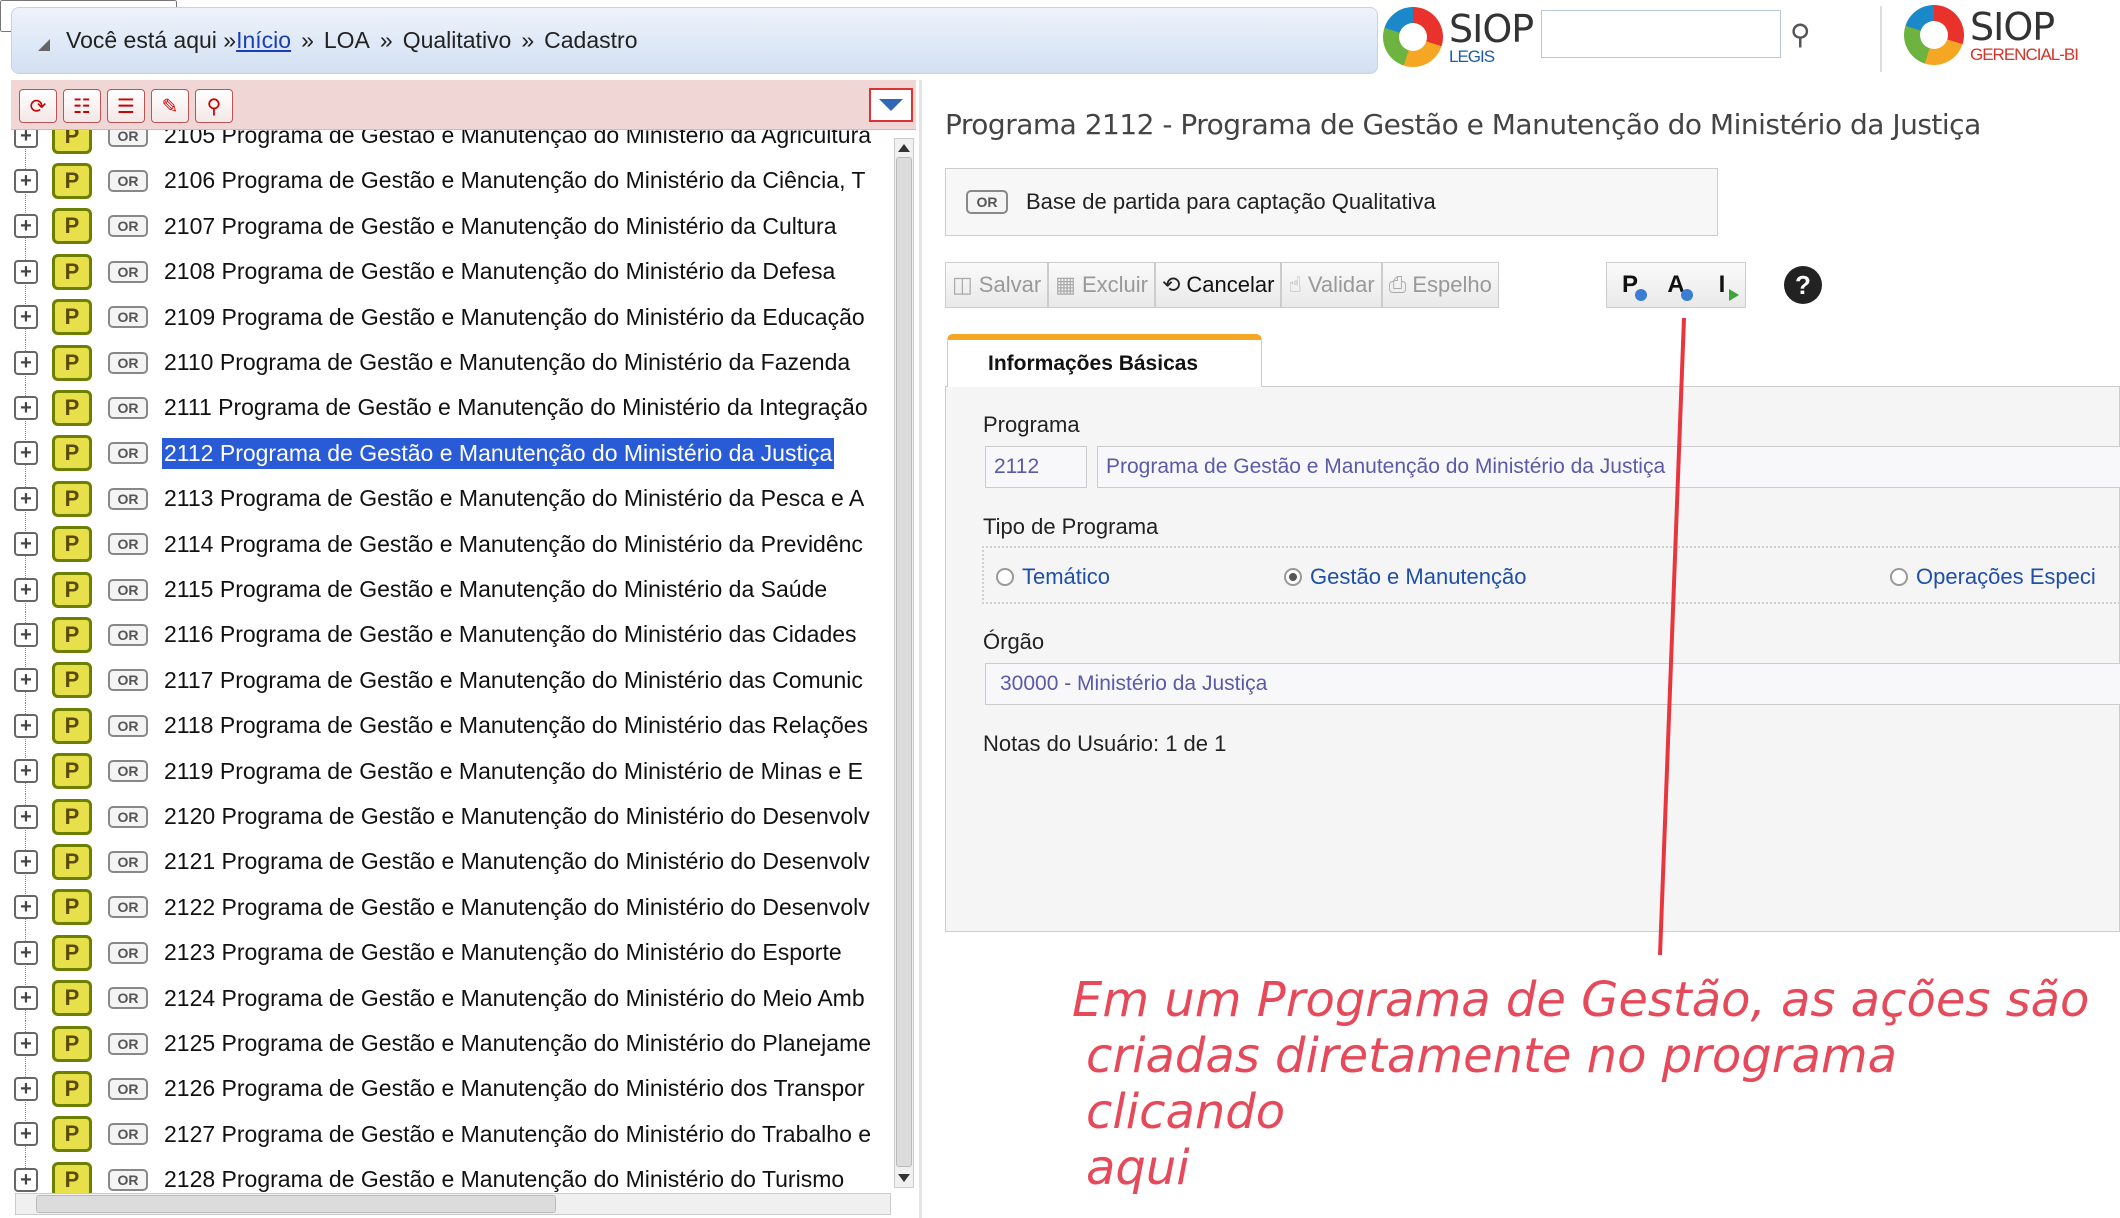  Describe the element at coordinates (1676, 285) in the screenshot. I see `add-action-button: A` at that location.